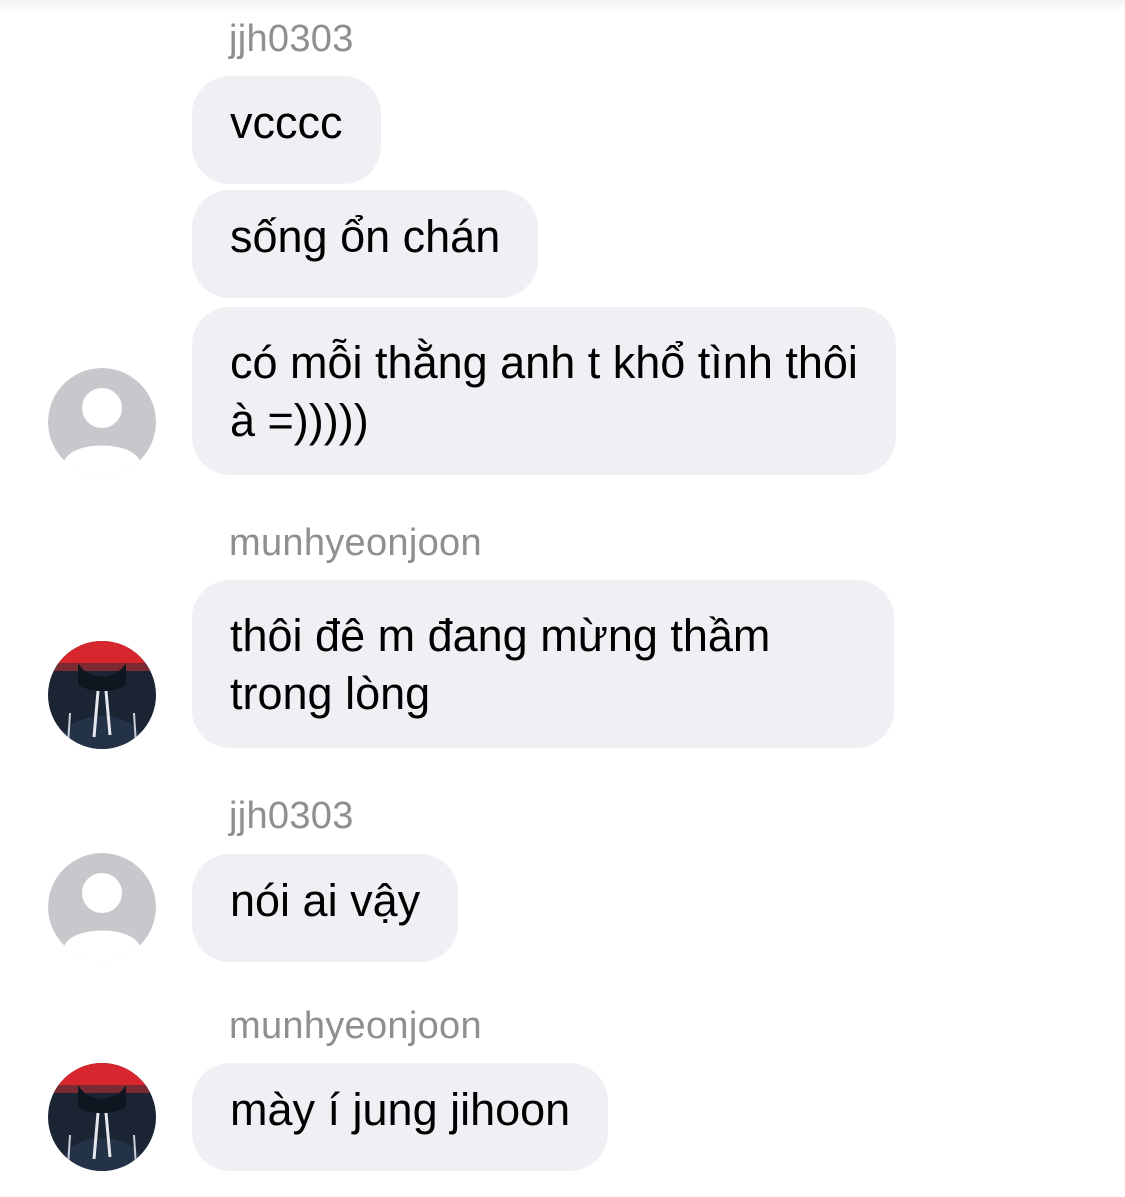 The width and height of the screenshot is (1125, 1197). Describe the element at coordinates (286, 122) in the screenshot. I see `message-text: vcccc` at that location.